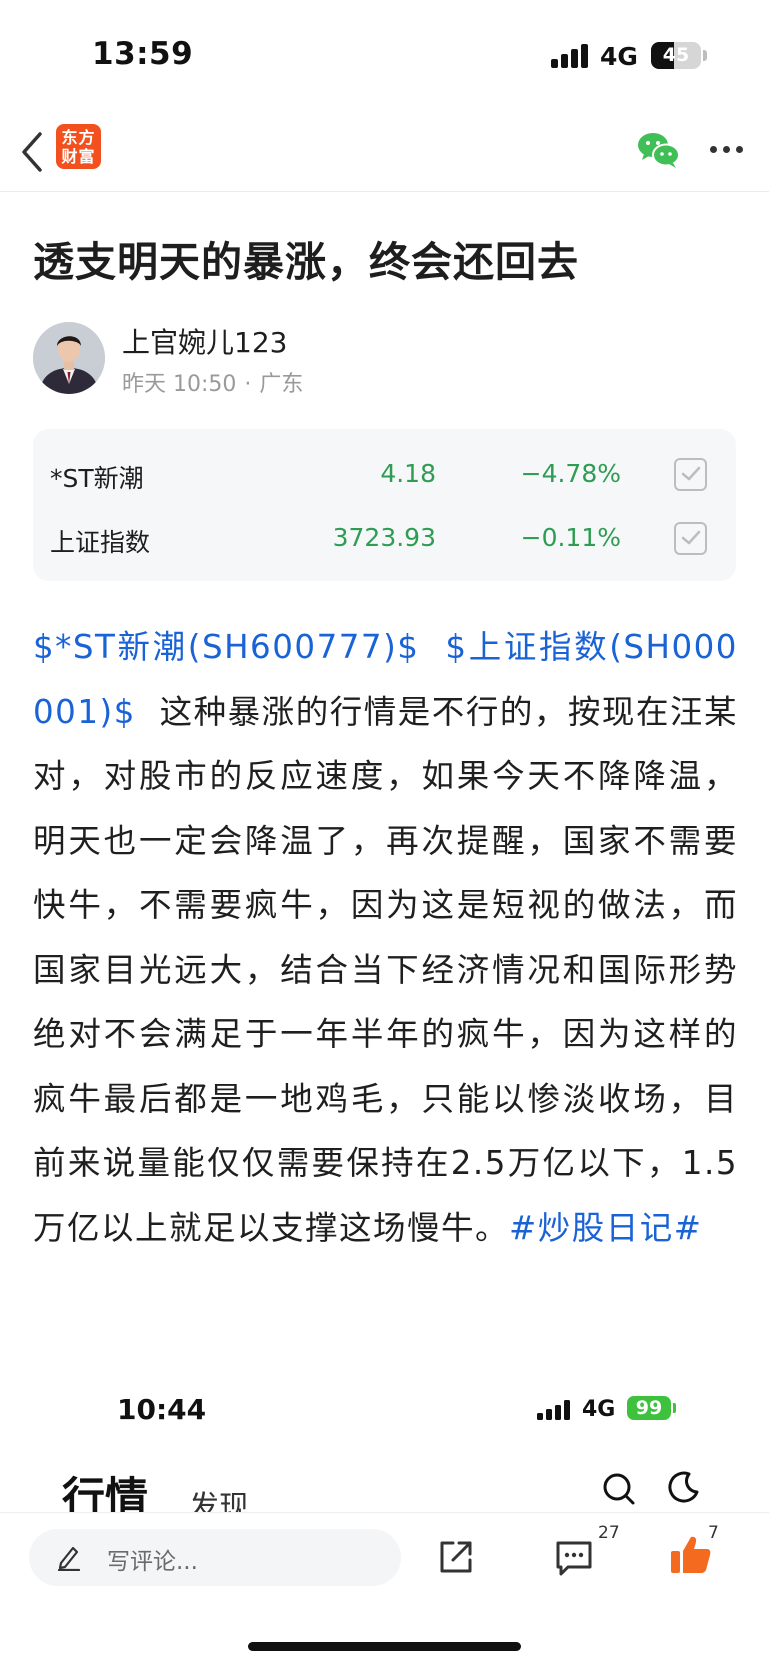 The height and width of the screenshot is (1665, 769). I want to click on status-time: 13:59, so click(143, 54).